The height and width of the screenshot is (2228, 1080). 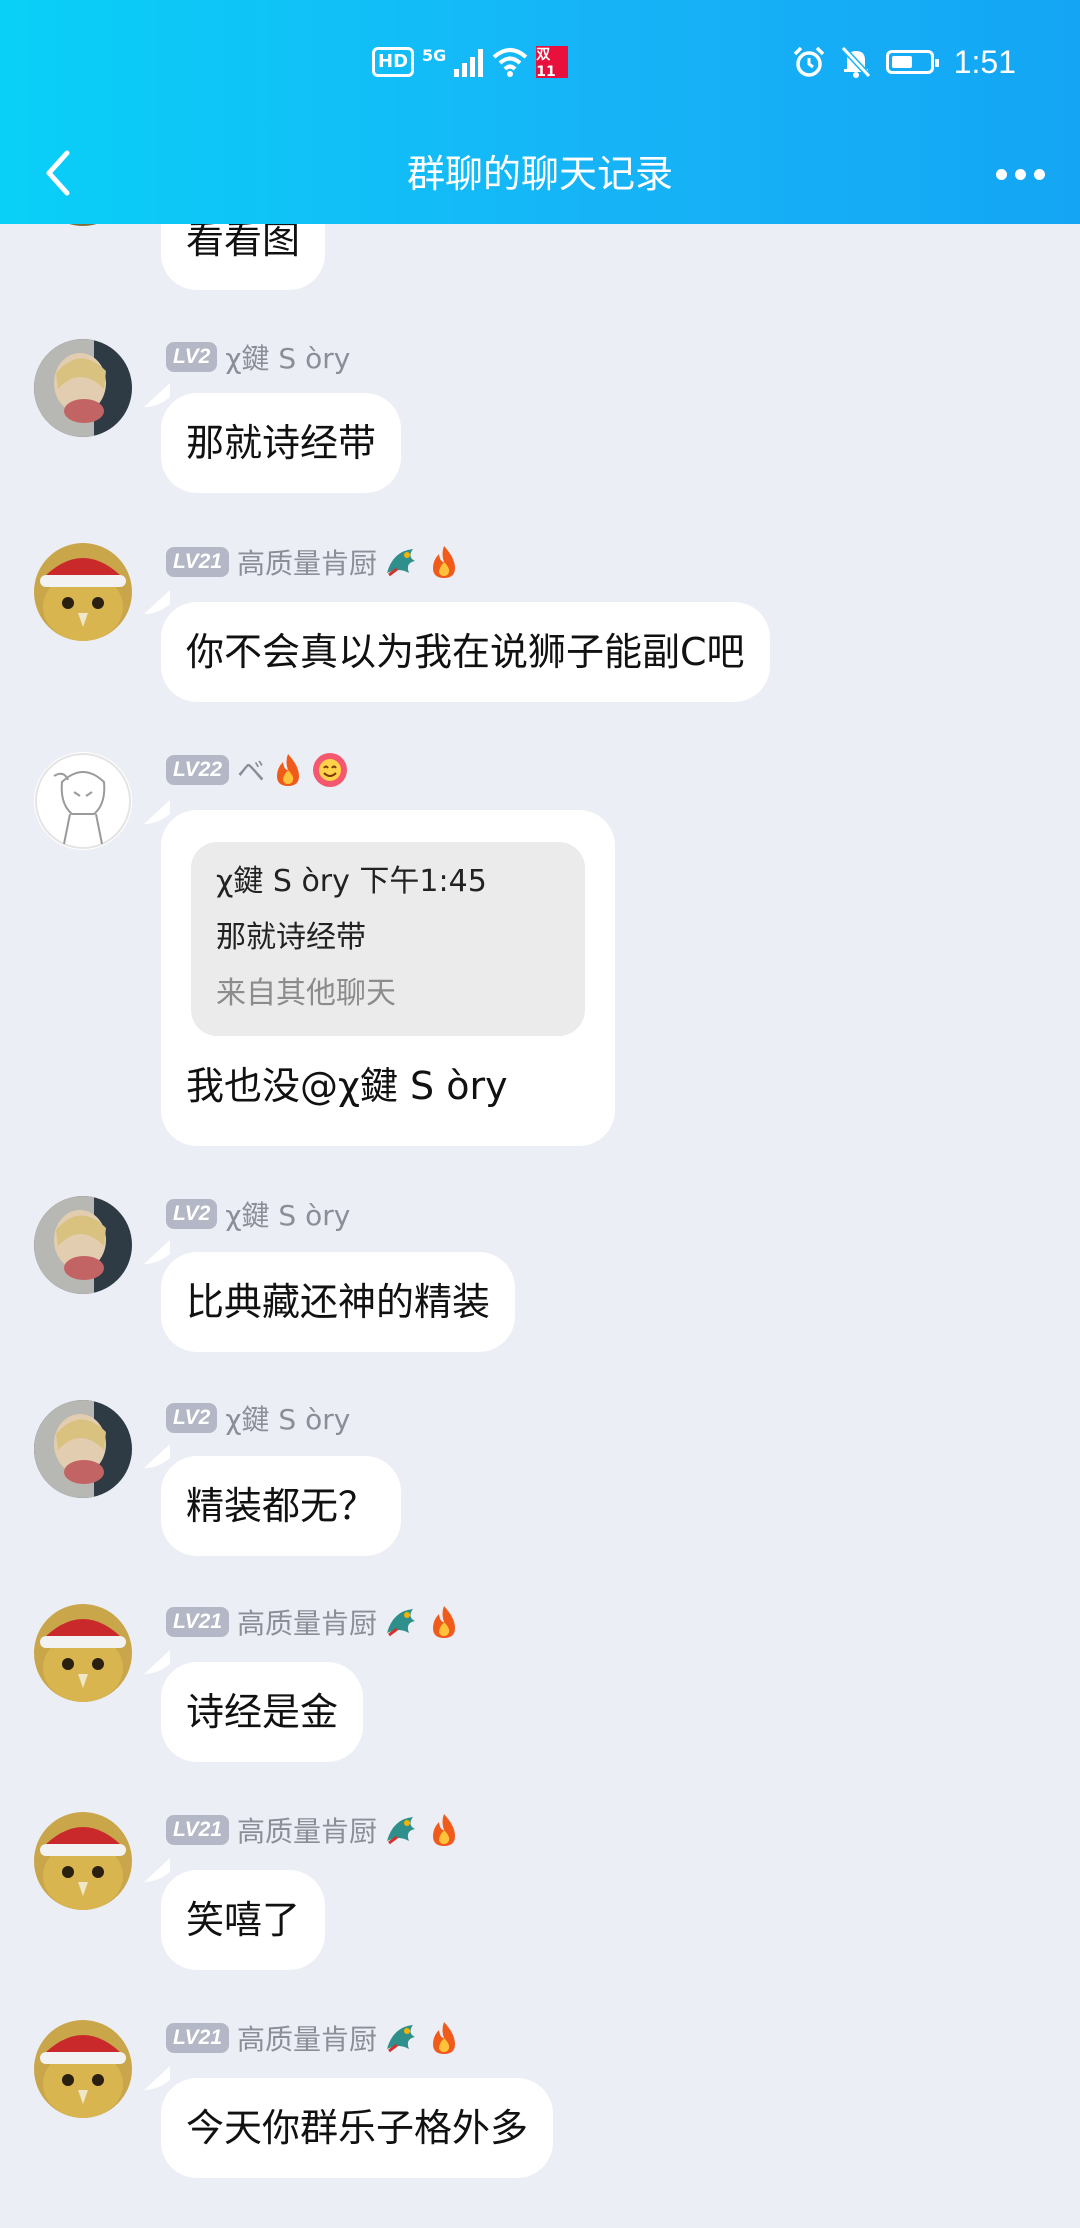 I want to click on sender-name: ベ, so click(x=251, y=770).